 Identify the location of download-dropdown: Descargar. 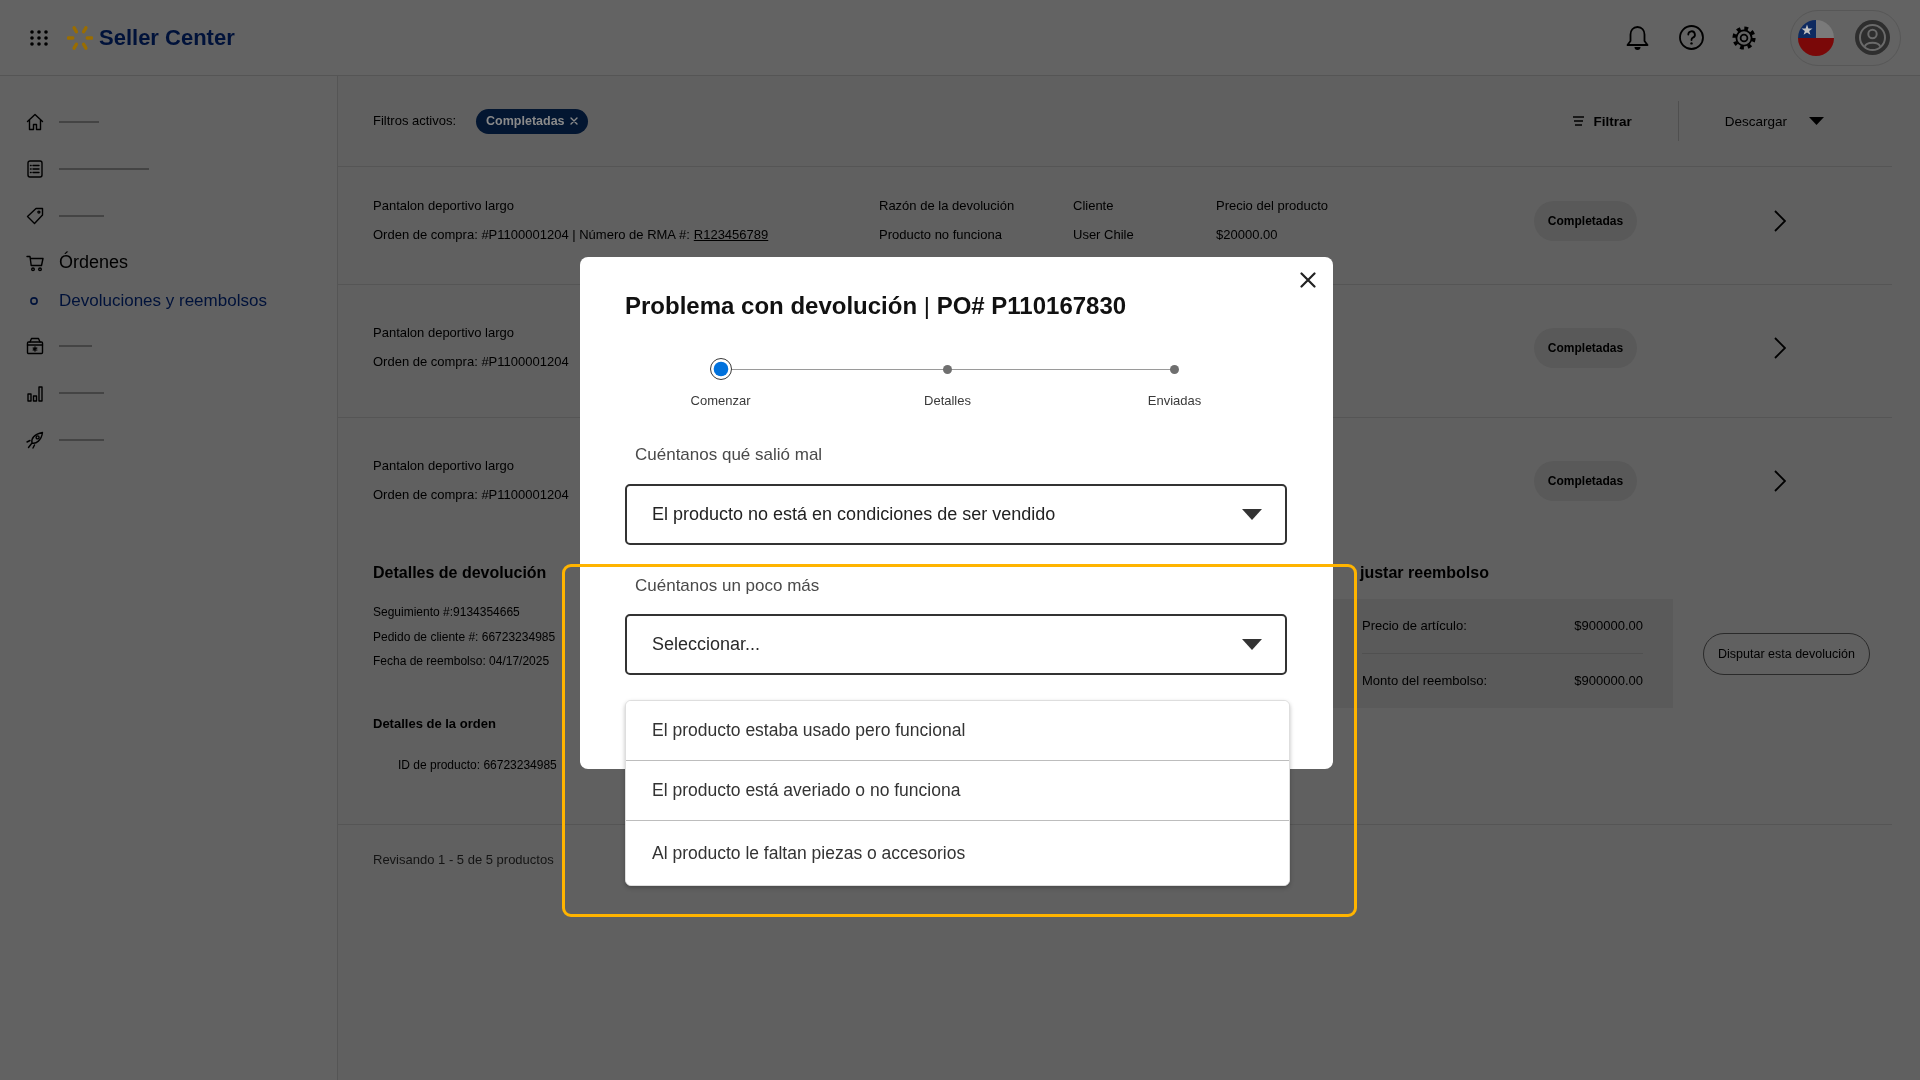
(1774, 121).